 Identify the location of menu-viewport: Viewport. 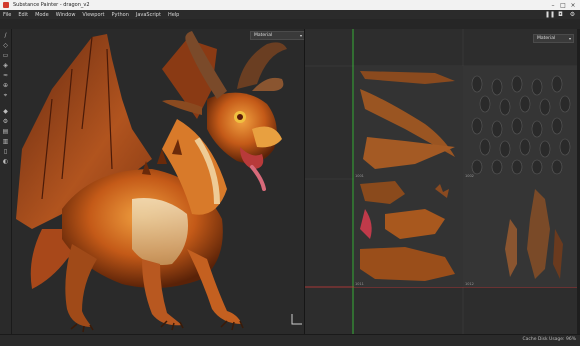
(93, 15).